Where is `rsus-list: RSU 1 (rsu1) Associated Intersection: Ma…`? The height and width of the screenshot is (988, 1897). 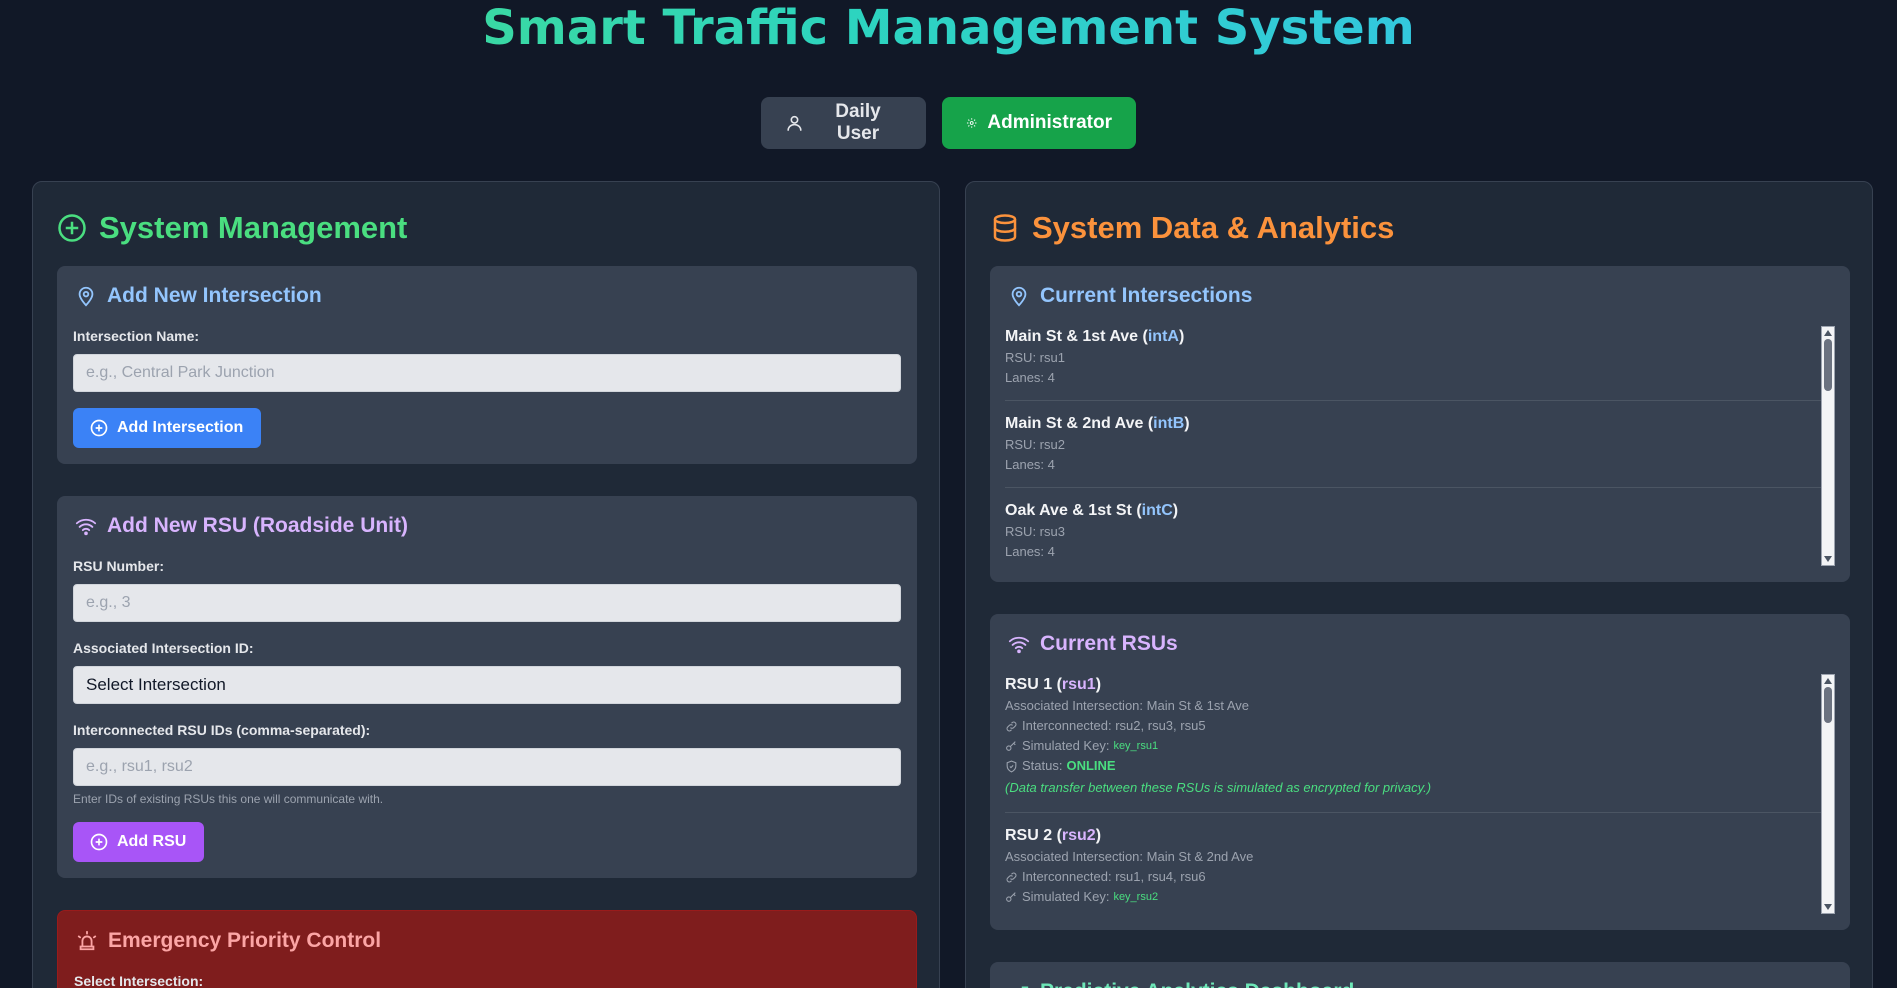
rsus-list: RSU 1 (rsu1) Associated Intersection: Ma… is located at coordinates (1420, 794).